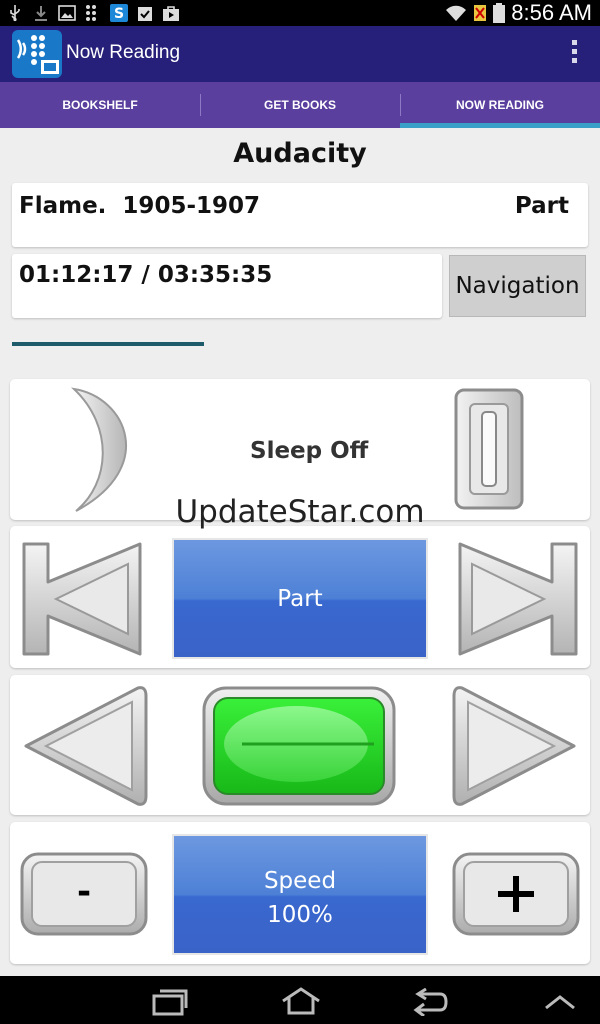  I want to click on time-card: 01:12:17 / 03:35:35, so click(227, 286).